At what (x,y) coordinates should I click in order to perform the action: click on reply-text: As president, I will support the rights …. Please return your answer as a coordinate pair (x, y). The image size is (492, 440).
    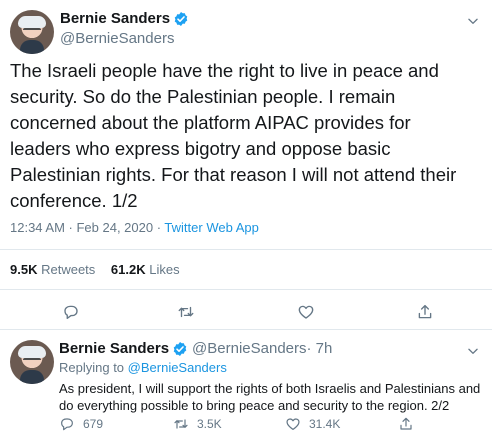
    Looking at the image, I should click on (270, 397).